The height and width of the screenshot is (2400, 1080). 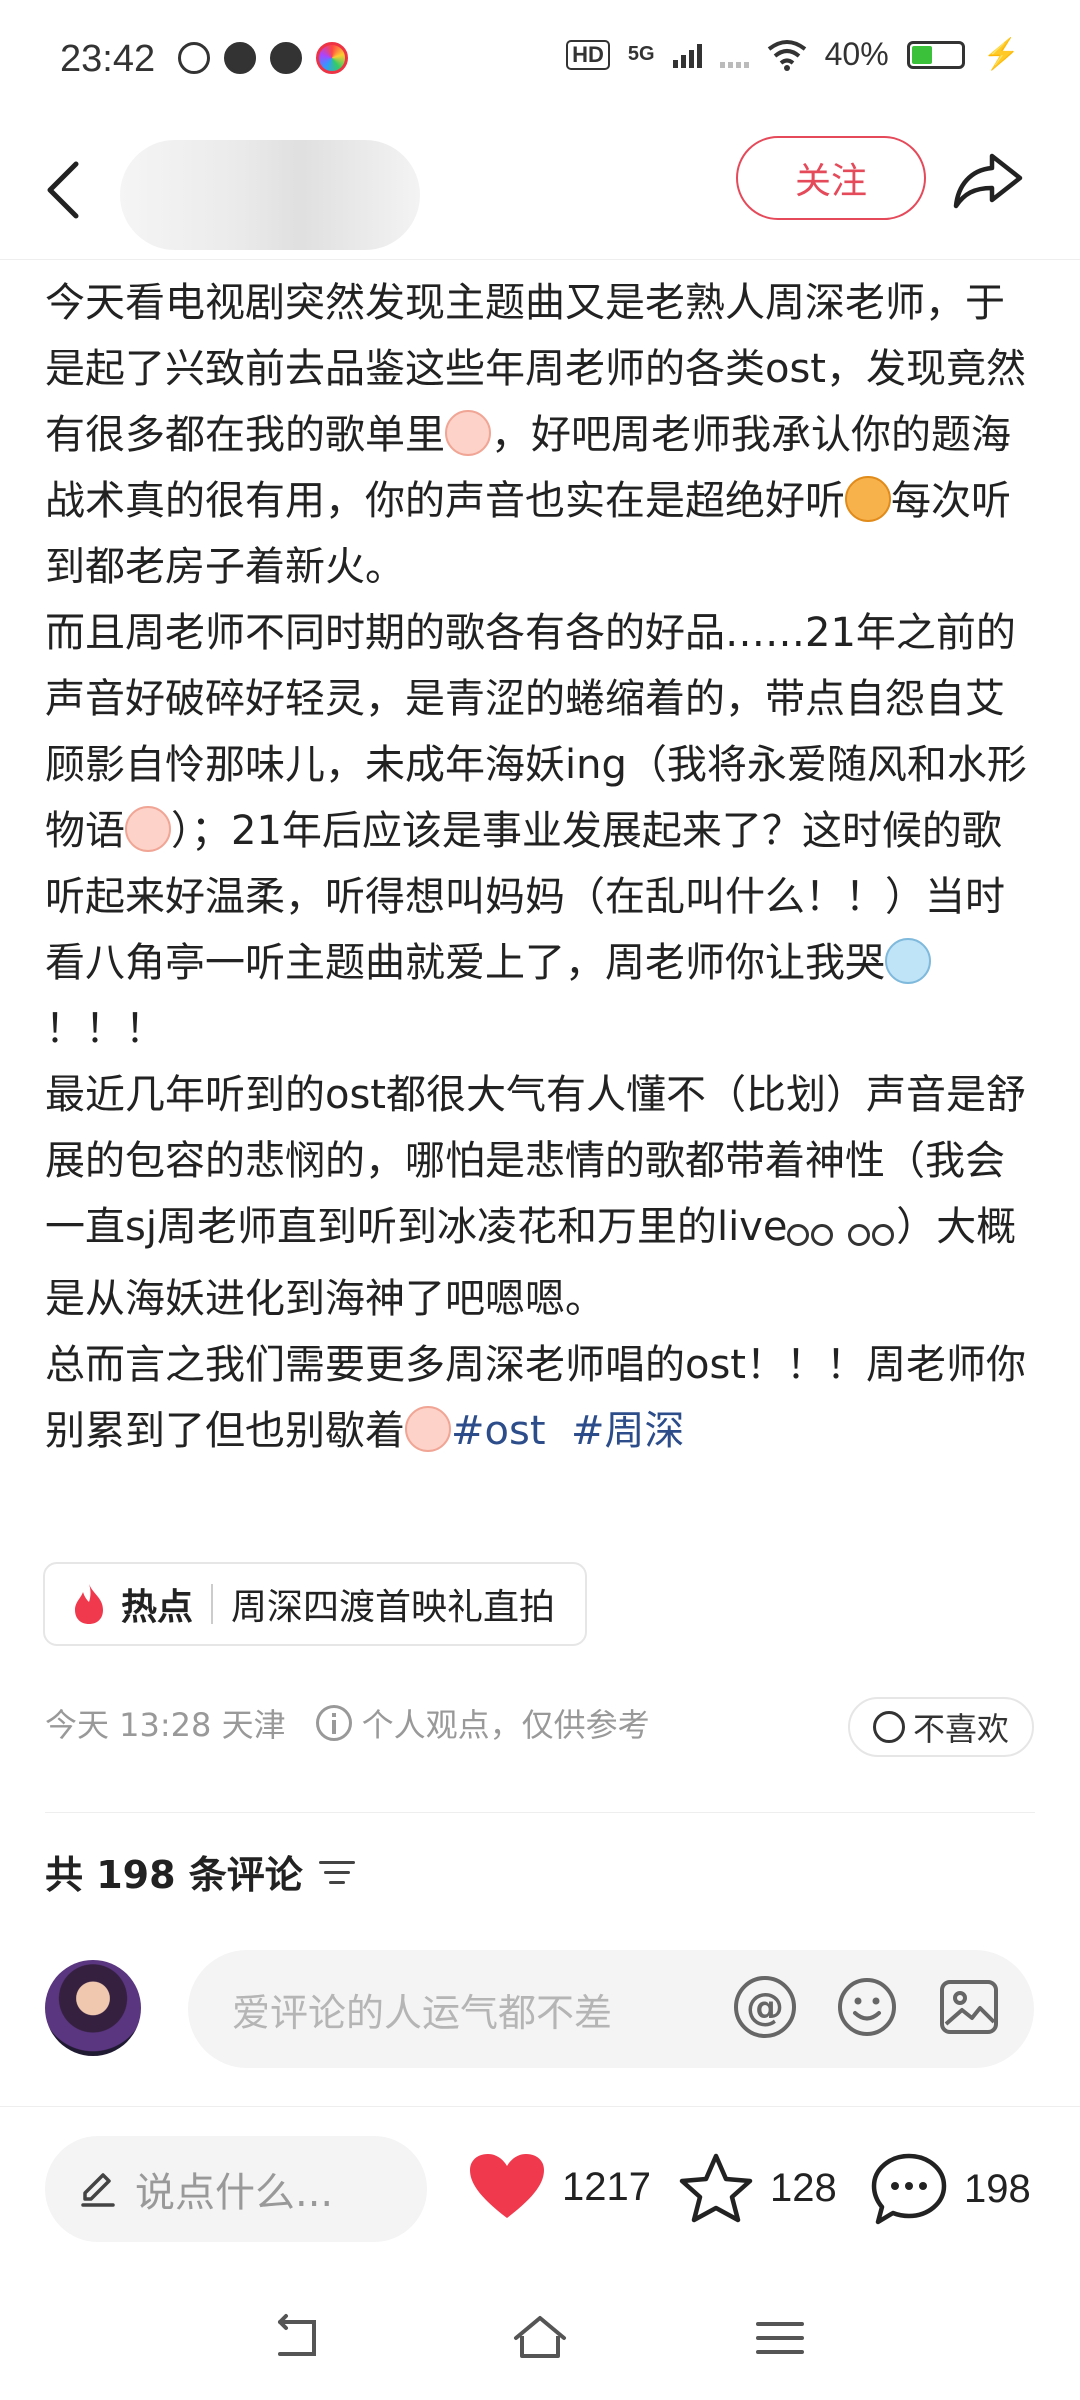 I want to click on timer-icon, so click(x=286, y=58).